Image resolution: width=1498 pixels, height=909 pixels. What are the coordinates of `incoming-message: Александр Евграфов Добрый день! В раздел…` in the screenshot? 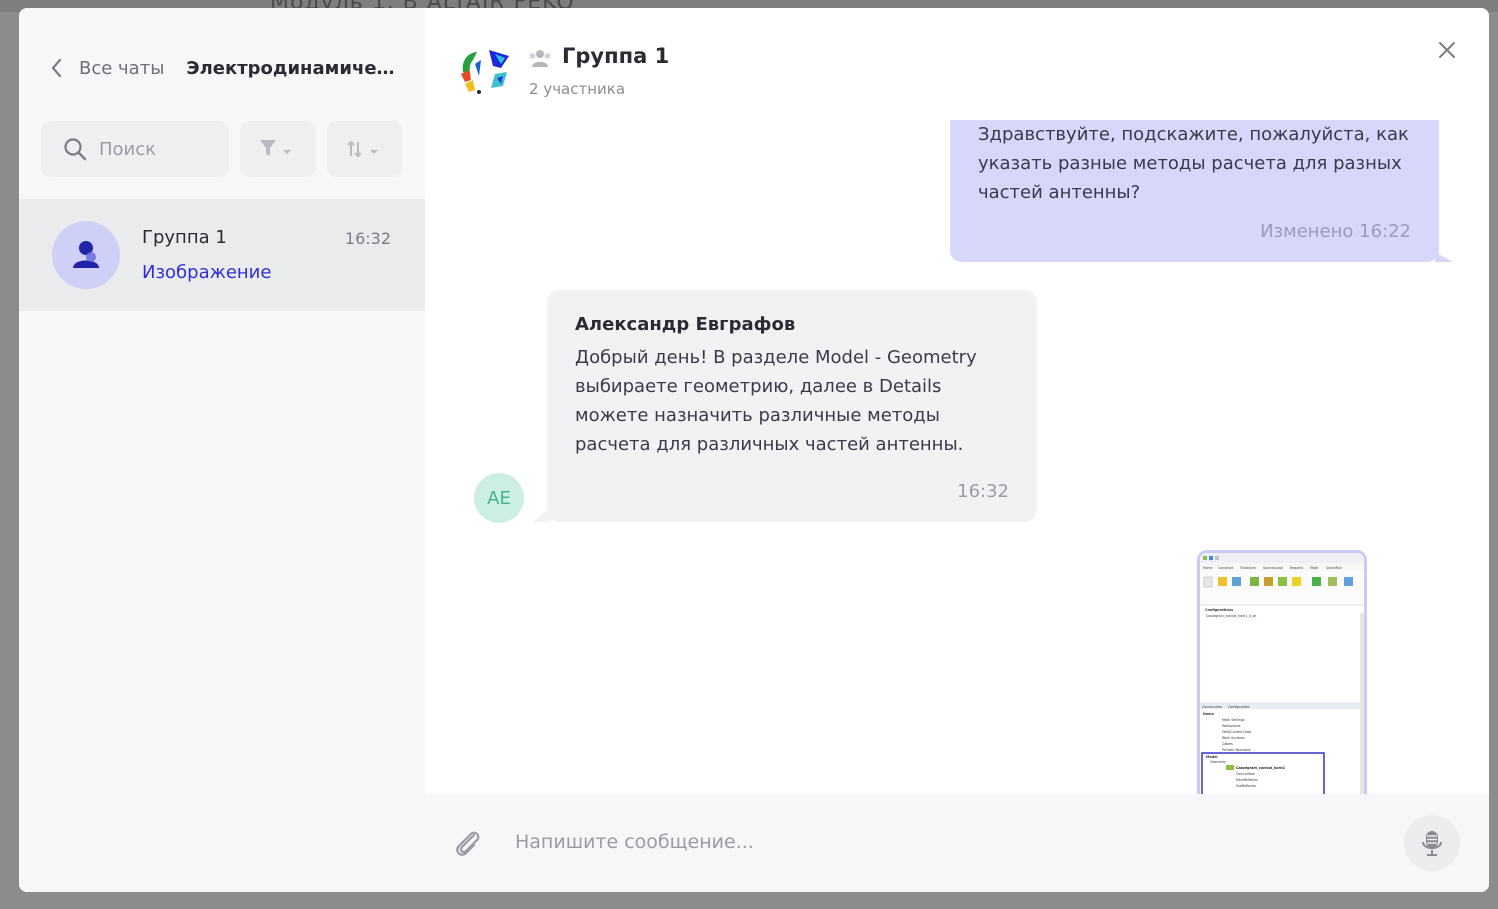 It's located at (792, 406).